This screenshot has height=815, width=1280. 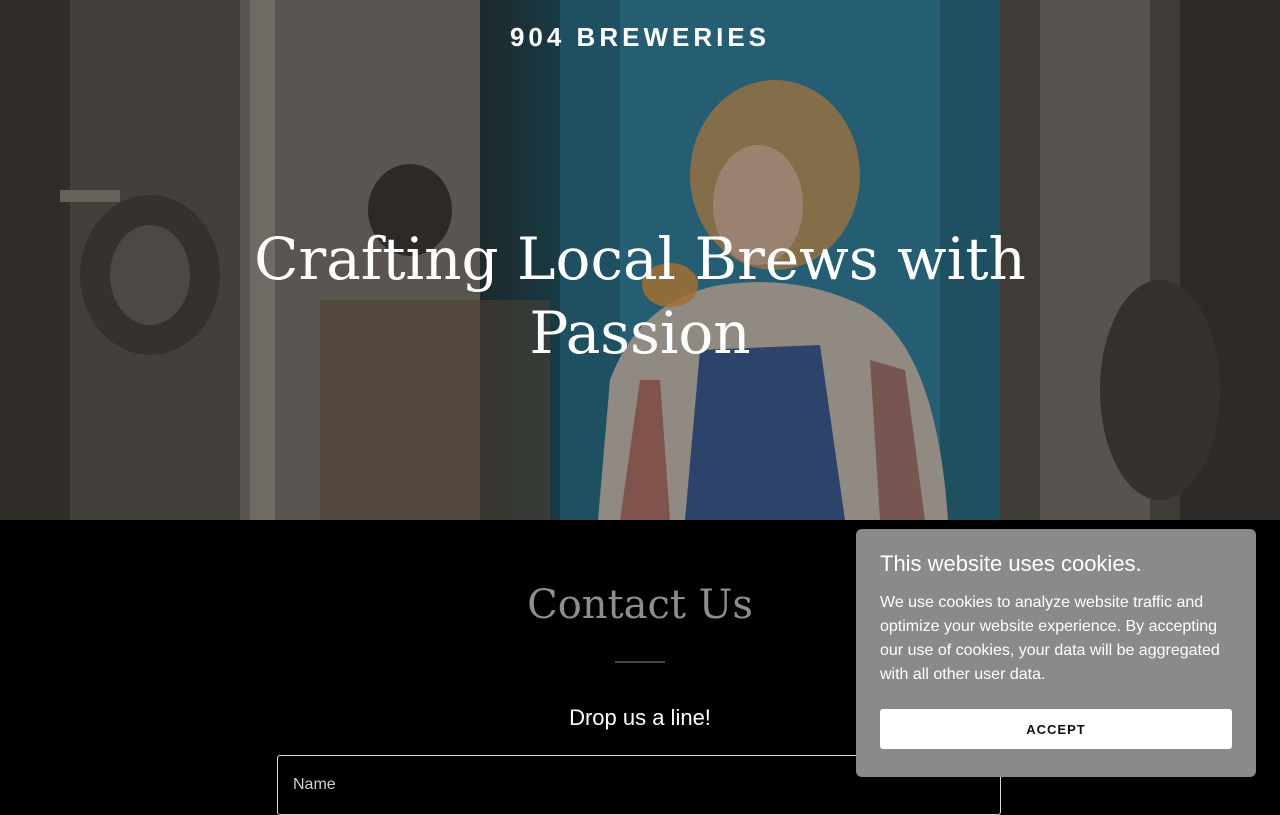 I want to click on accept-cookies-button: ACCEPT, so click(x=1056, y=729).